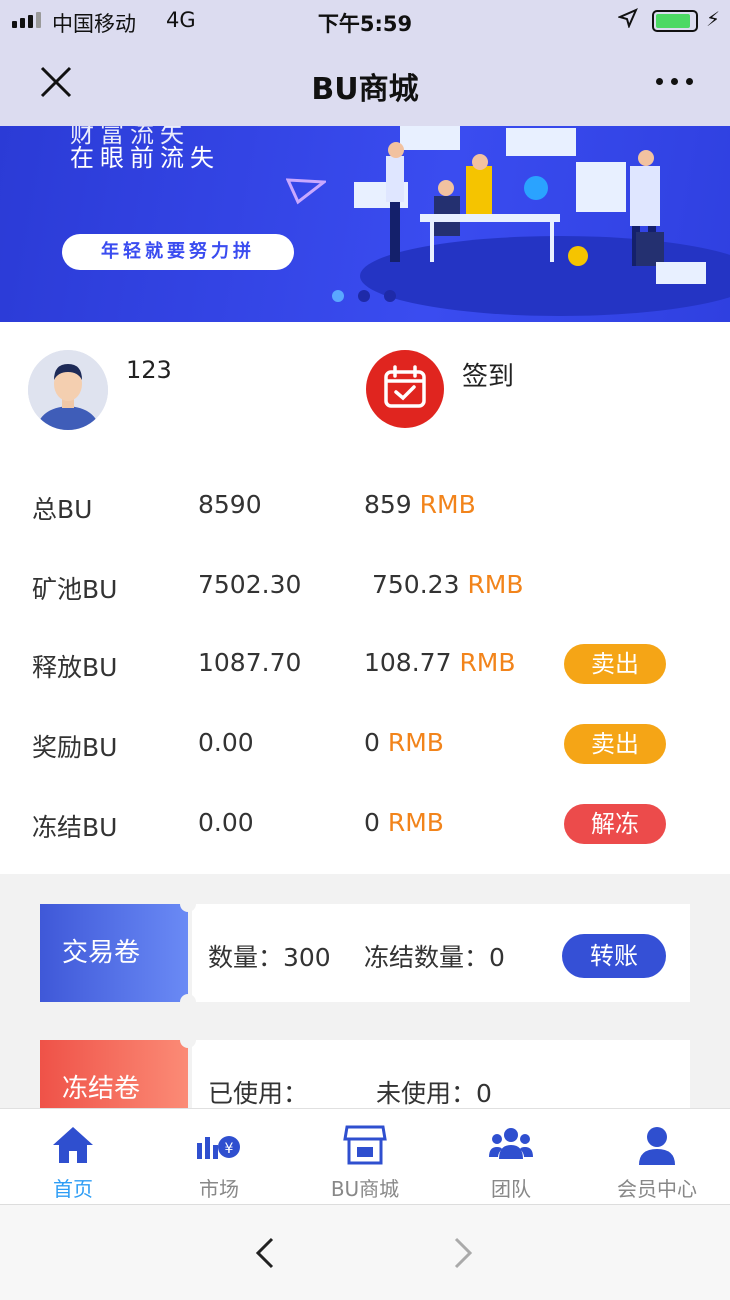  What do you see at coordinates (75, 667) in the screenshot?
I see `balance-label: 释放BU` at bounding box center [75, 667].